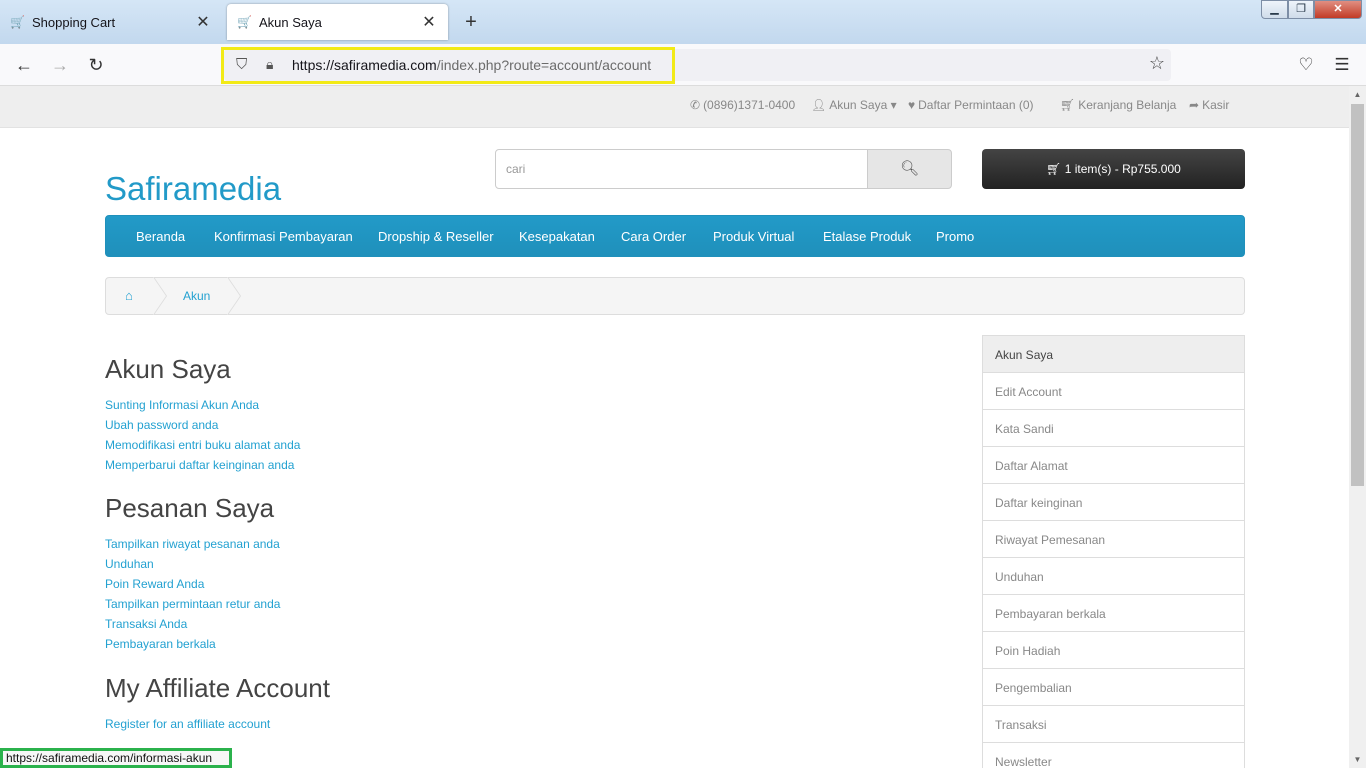 Image resolution: width=1366 pixels, height=768 pixels. I want to click on status-bar-url: https://safiramedia.com/informasi-akun, so click(116, 758).